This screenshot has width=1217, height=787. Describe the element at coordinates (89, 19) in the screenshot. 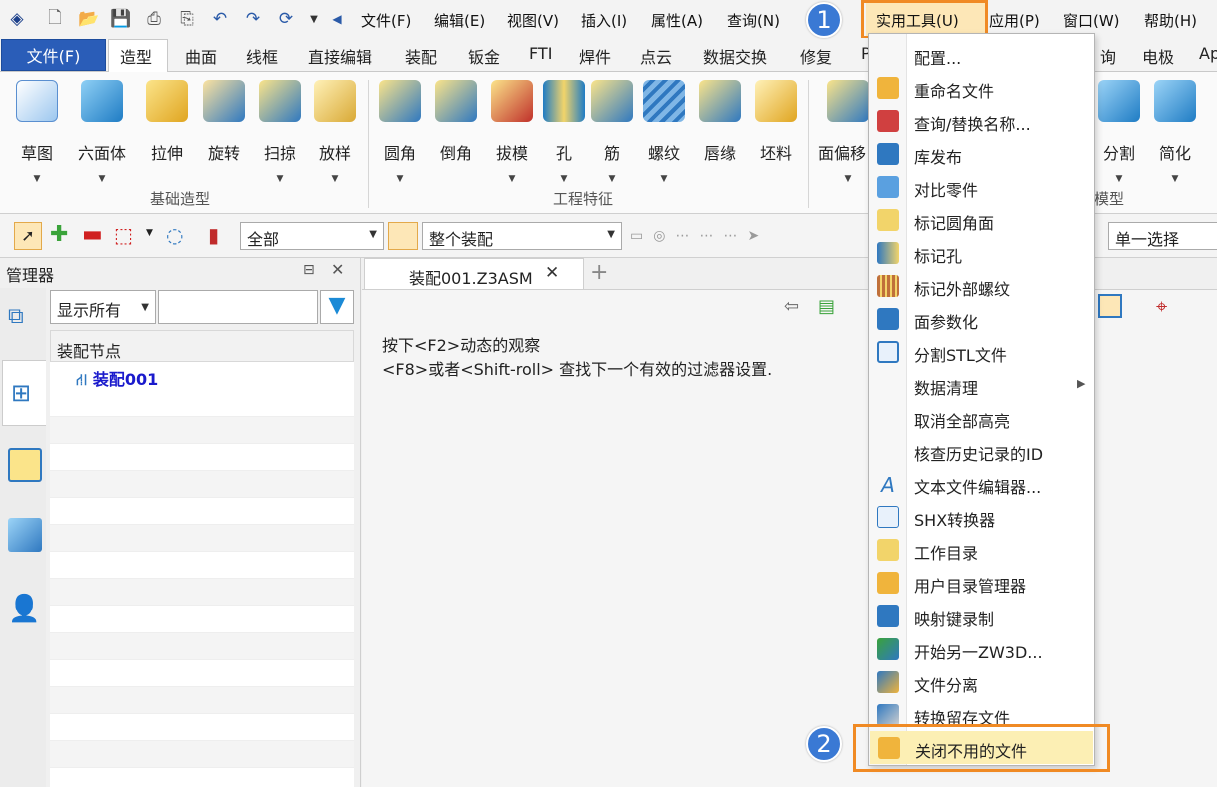

I see `open-folder-icon: 📂` at that location.